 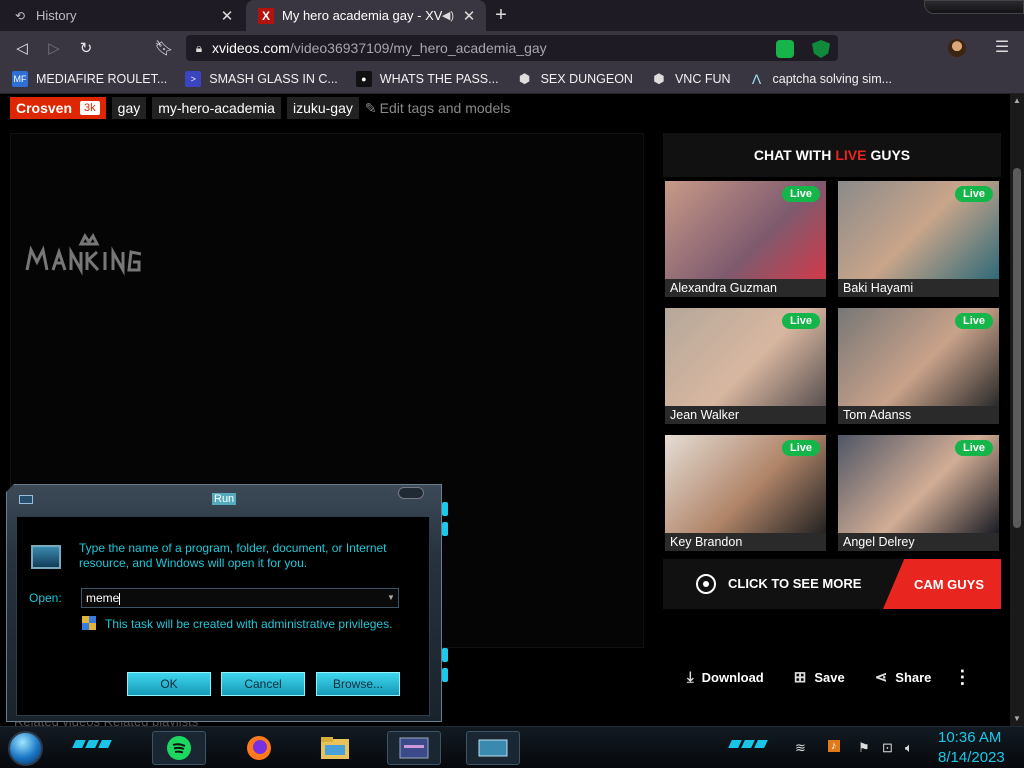 I want to click on taskbar-run, so click(x=493, y=748).